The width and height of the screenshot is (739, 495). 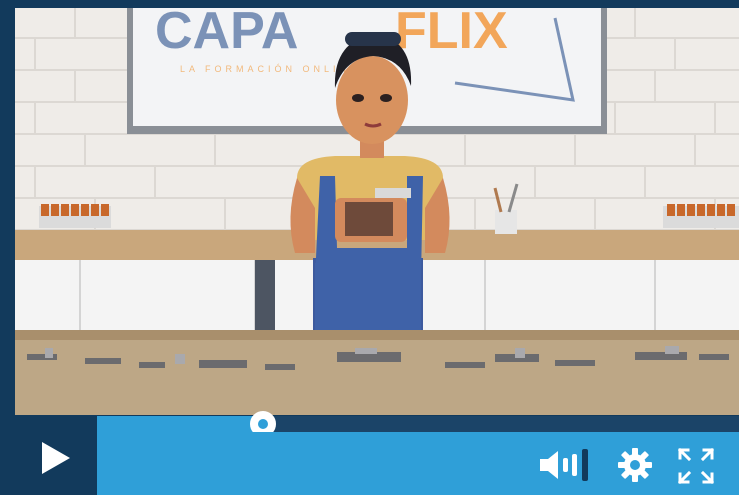 What do you see at coordinates (696, 466) in the screenshot?
I see `fullscreen-icon` at bounding box center [696, 466].